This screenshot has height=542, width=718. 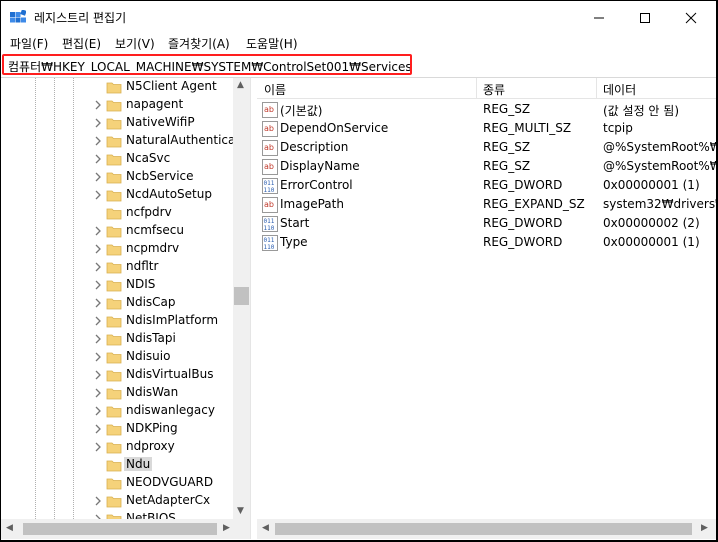 What do you see at coordinates (619, 89) in the screenshot?
I see `column-header-data: 데이터` at bounding box center [619, 89].